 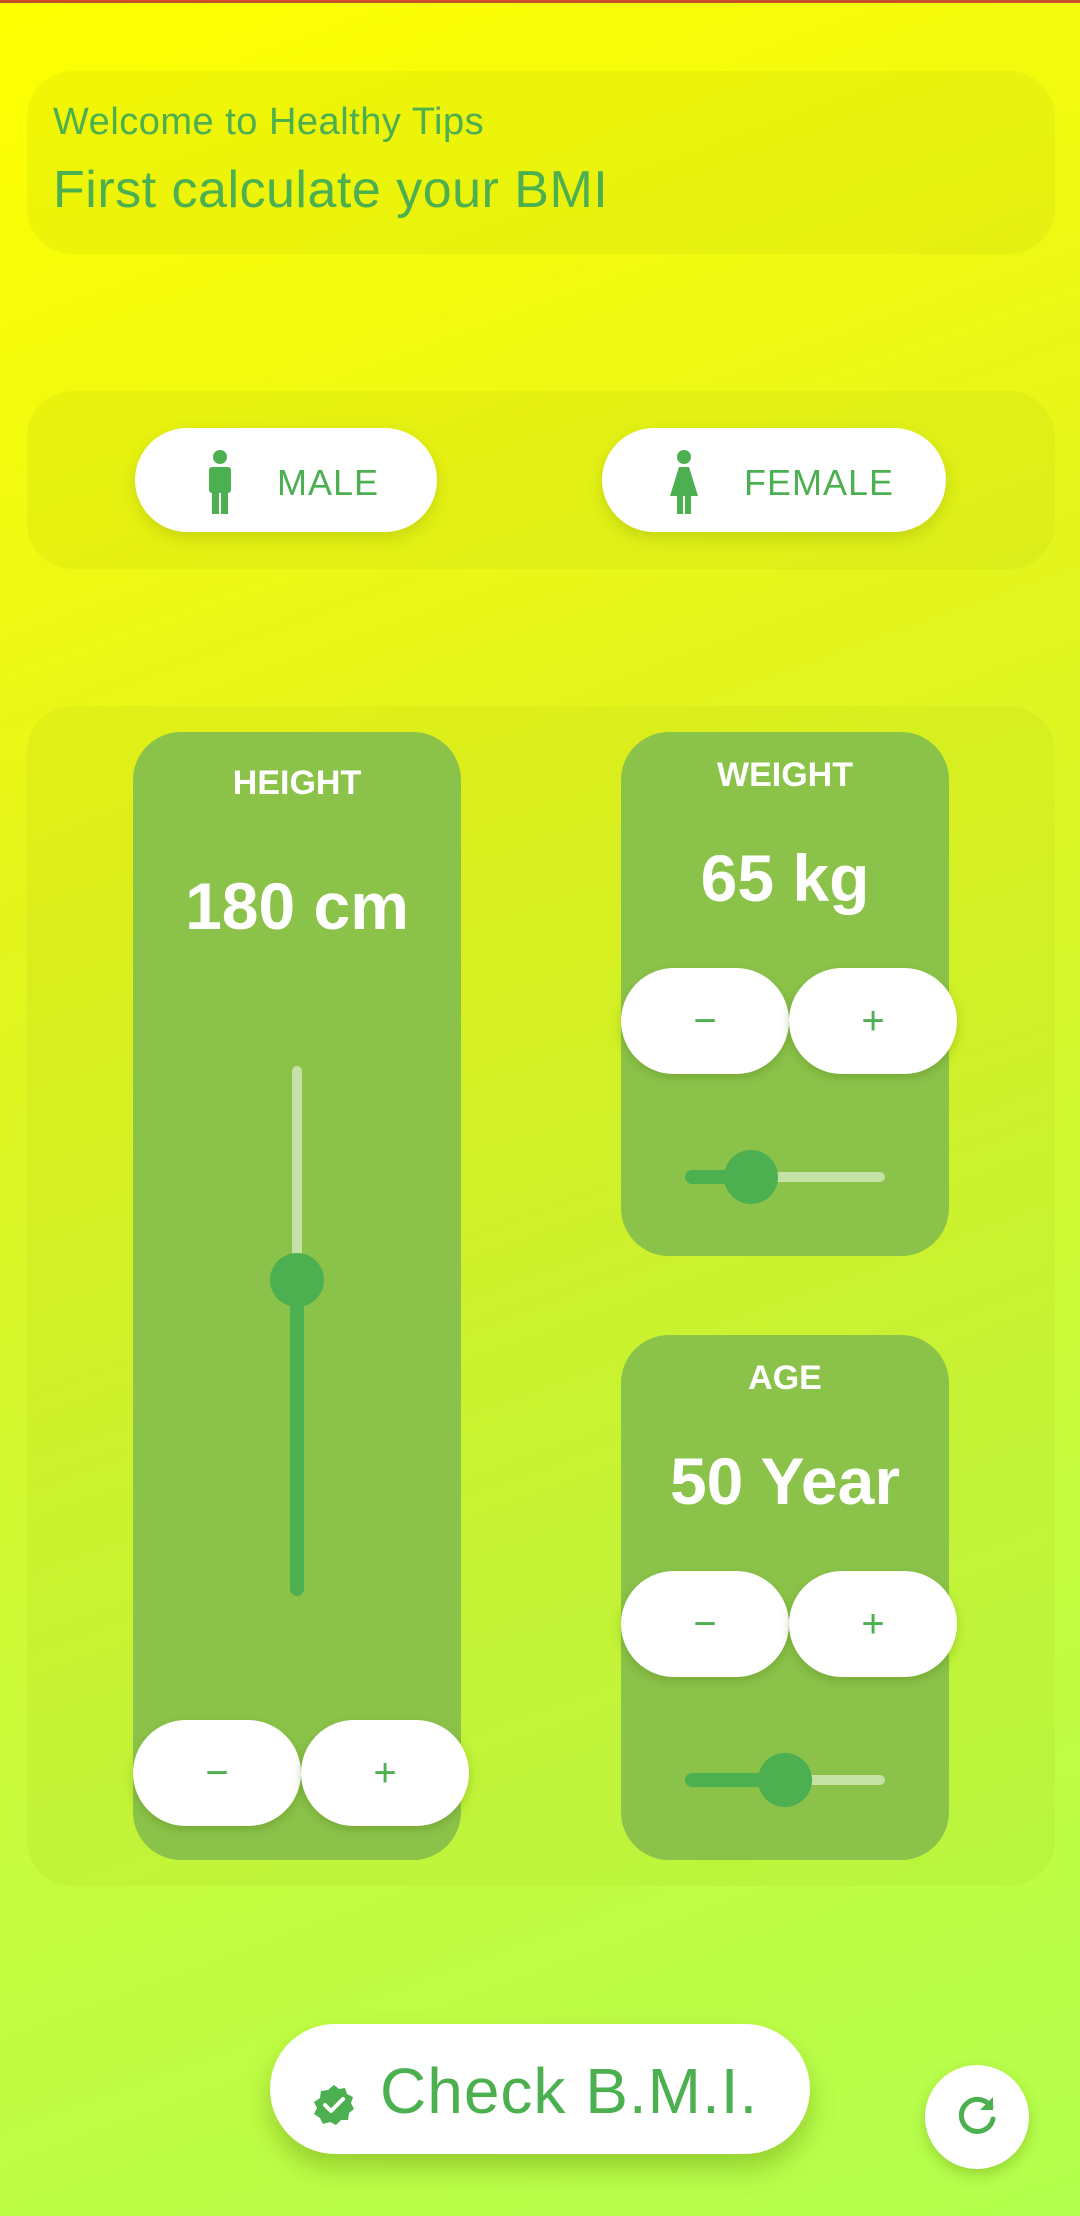 What do you see at coordinates (873, 1021) in the screenshot?
I see `weight-increment-button: +` at bounding box center [873, 1021].